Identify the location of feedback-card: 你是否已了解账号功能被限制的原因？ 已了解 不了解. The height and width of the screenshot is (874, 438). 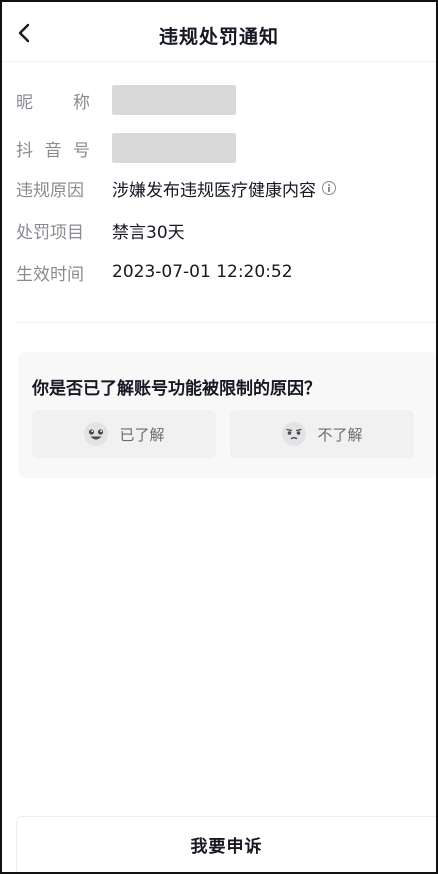
(227, 415).